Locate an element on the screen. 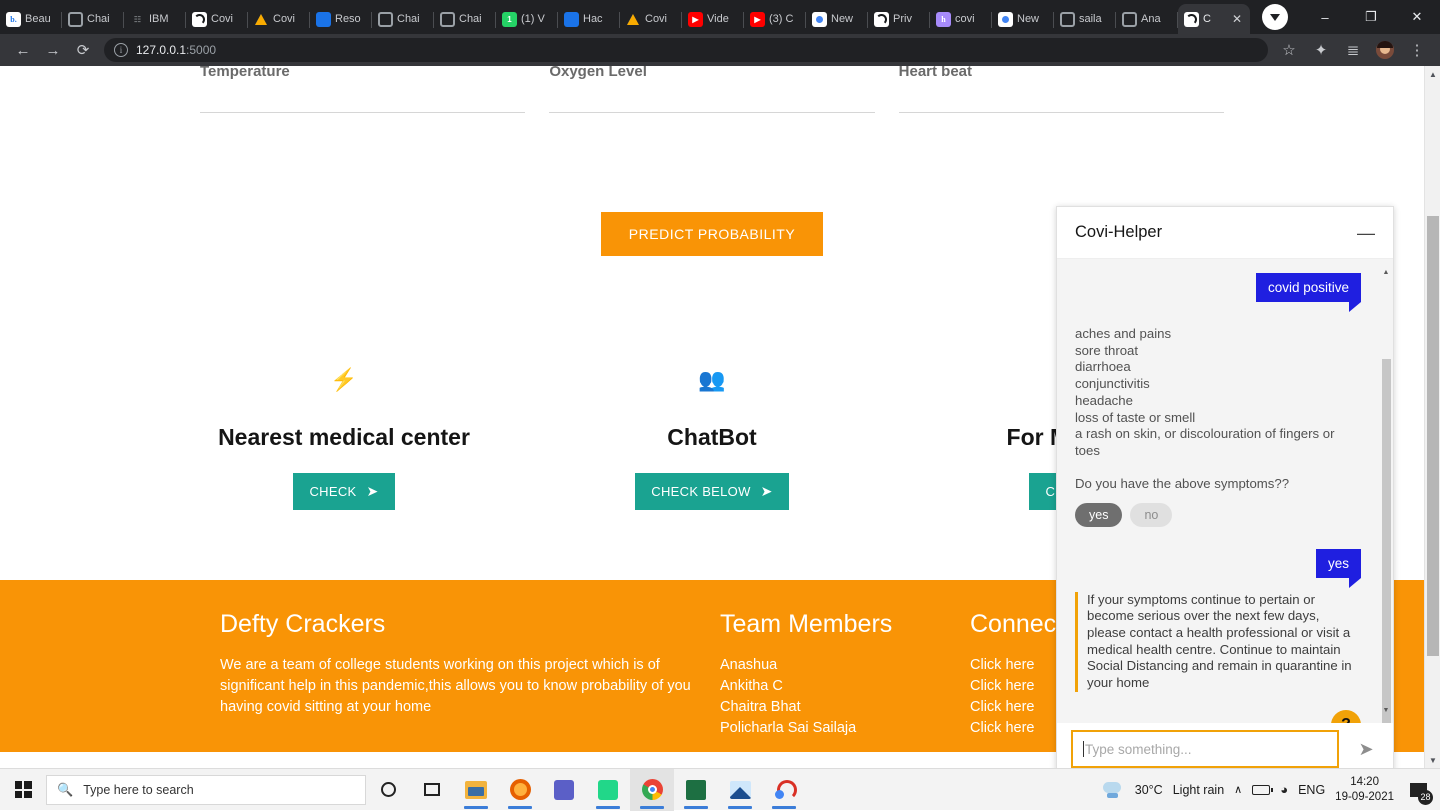  clock-time: 14:20 is located at coordinates (1364, 781).